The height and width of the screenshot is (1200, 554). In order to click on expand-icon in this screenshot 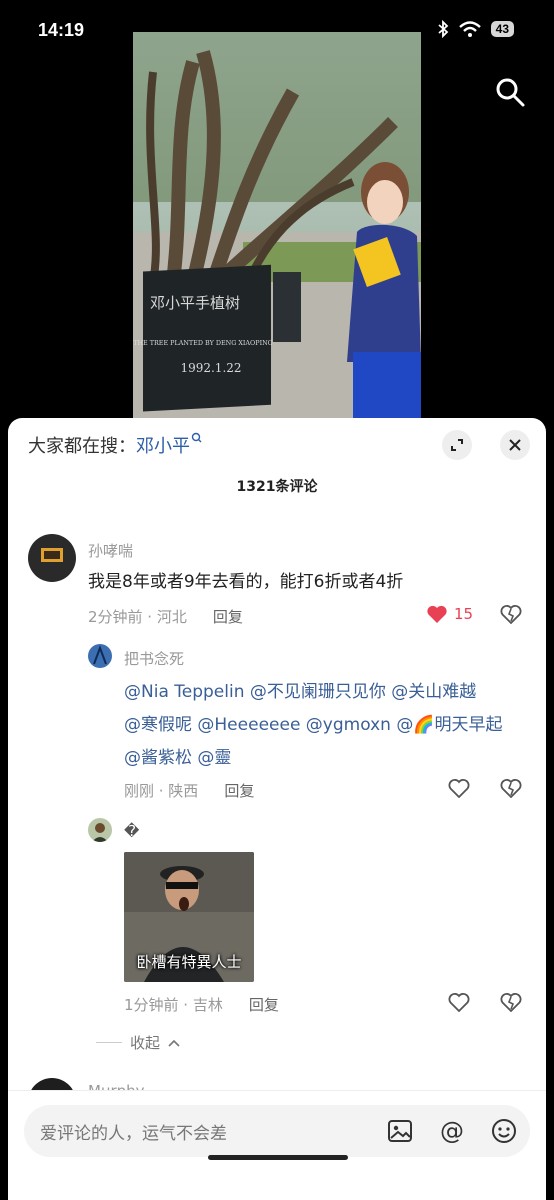, I will do `click(457, 445)`.